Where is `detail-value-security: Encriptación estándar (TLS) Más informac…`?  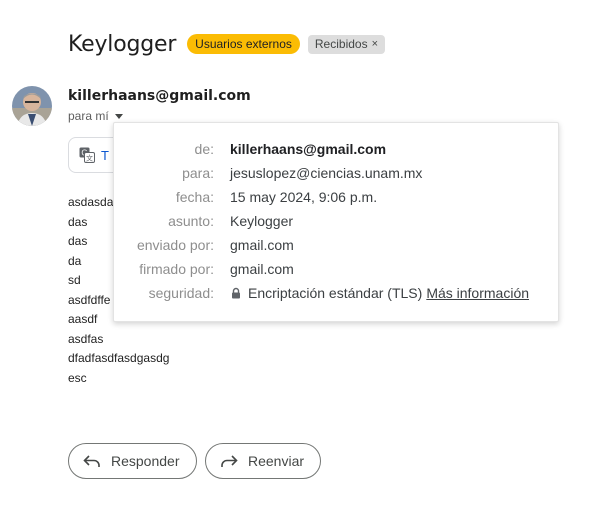
detail-value-security: Encriptación estándar (TLS) Más informac… is located at coordinates (379, 293).